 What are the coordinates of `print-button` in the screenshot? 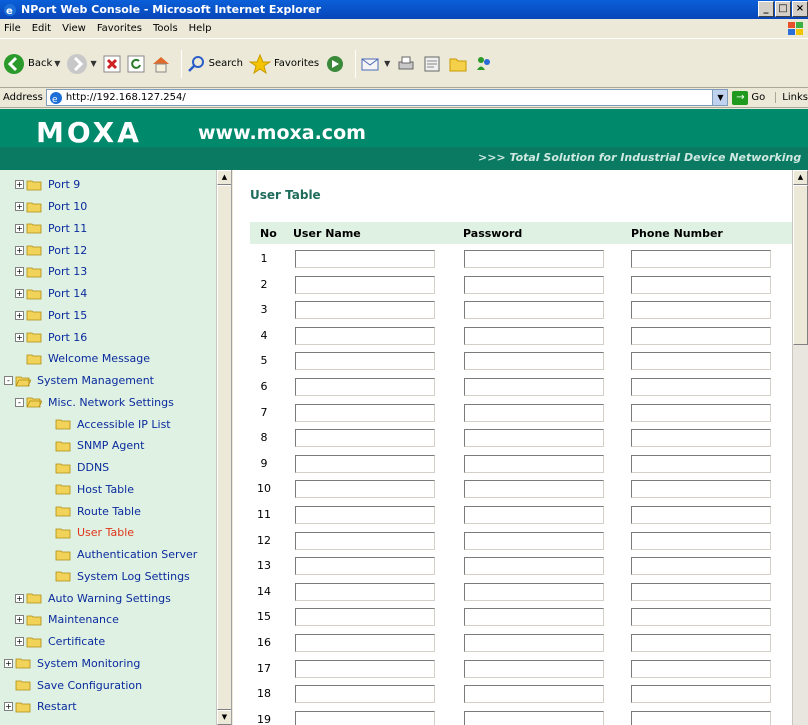 It's located at (406, 64).